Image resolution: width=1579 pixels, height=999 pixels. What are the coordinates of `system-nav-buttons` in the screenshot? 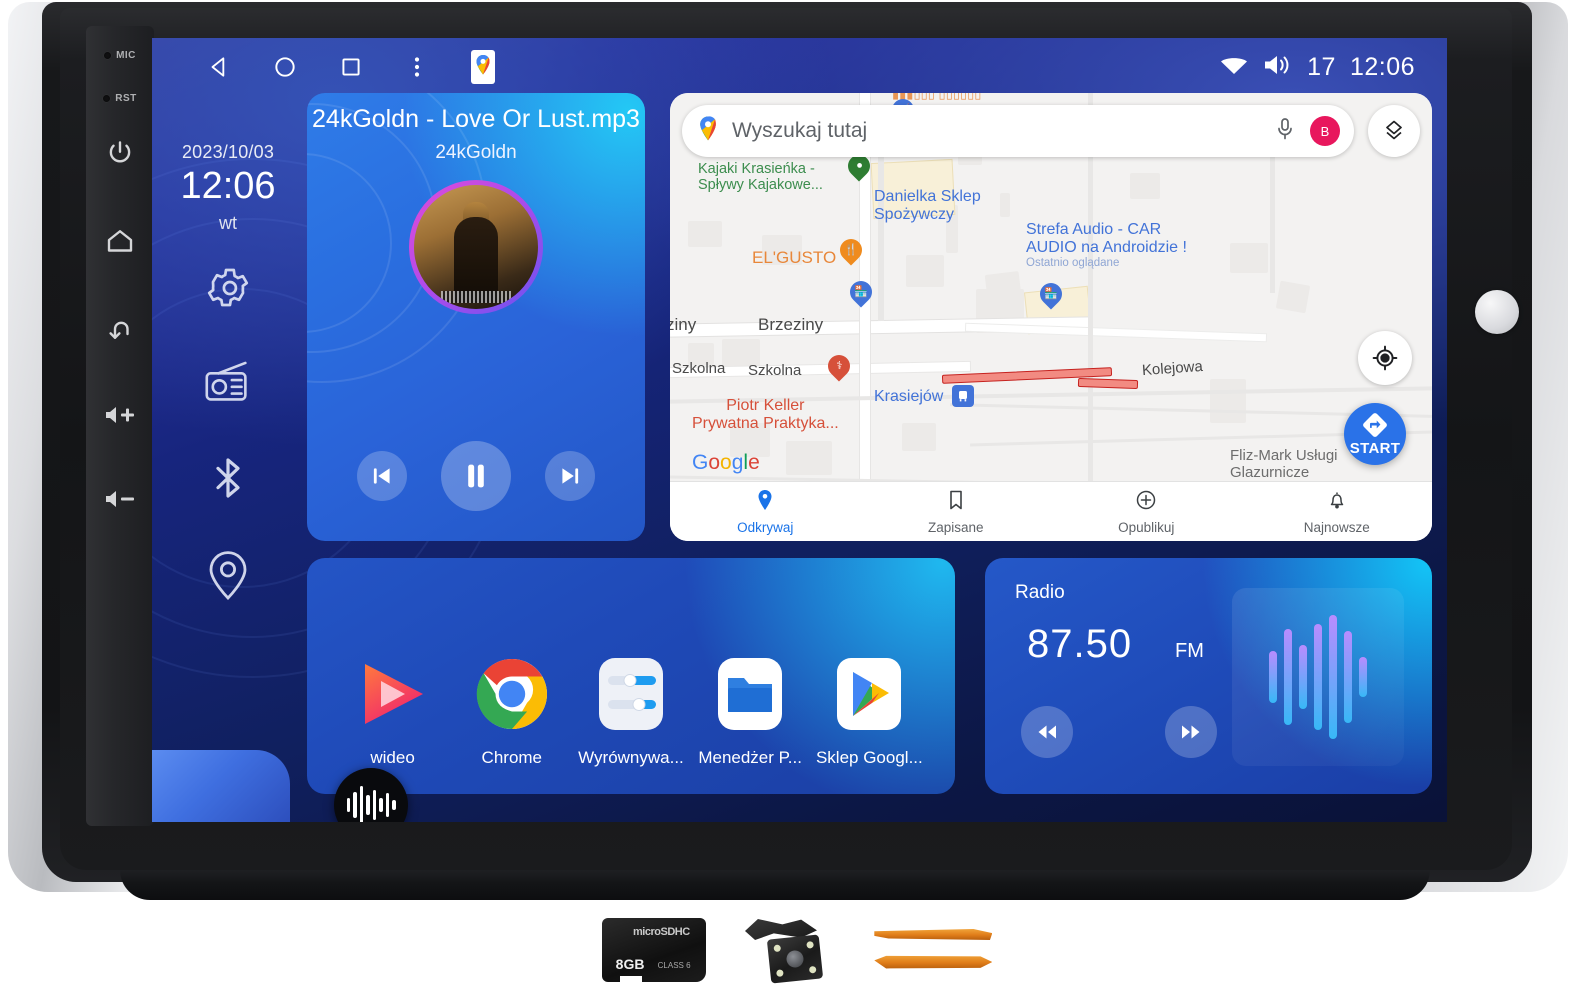 It's located at (334, 67).